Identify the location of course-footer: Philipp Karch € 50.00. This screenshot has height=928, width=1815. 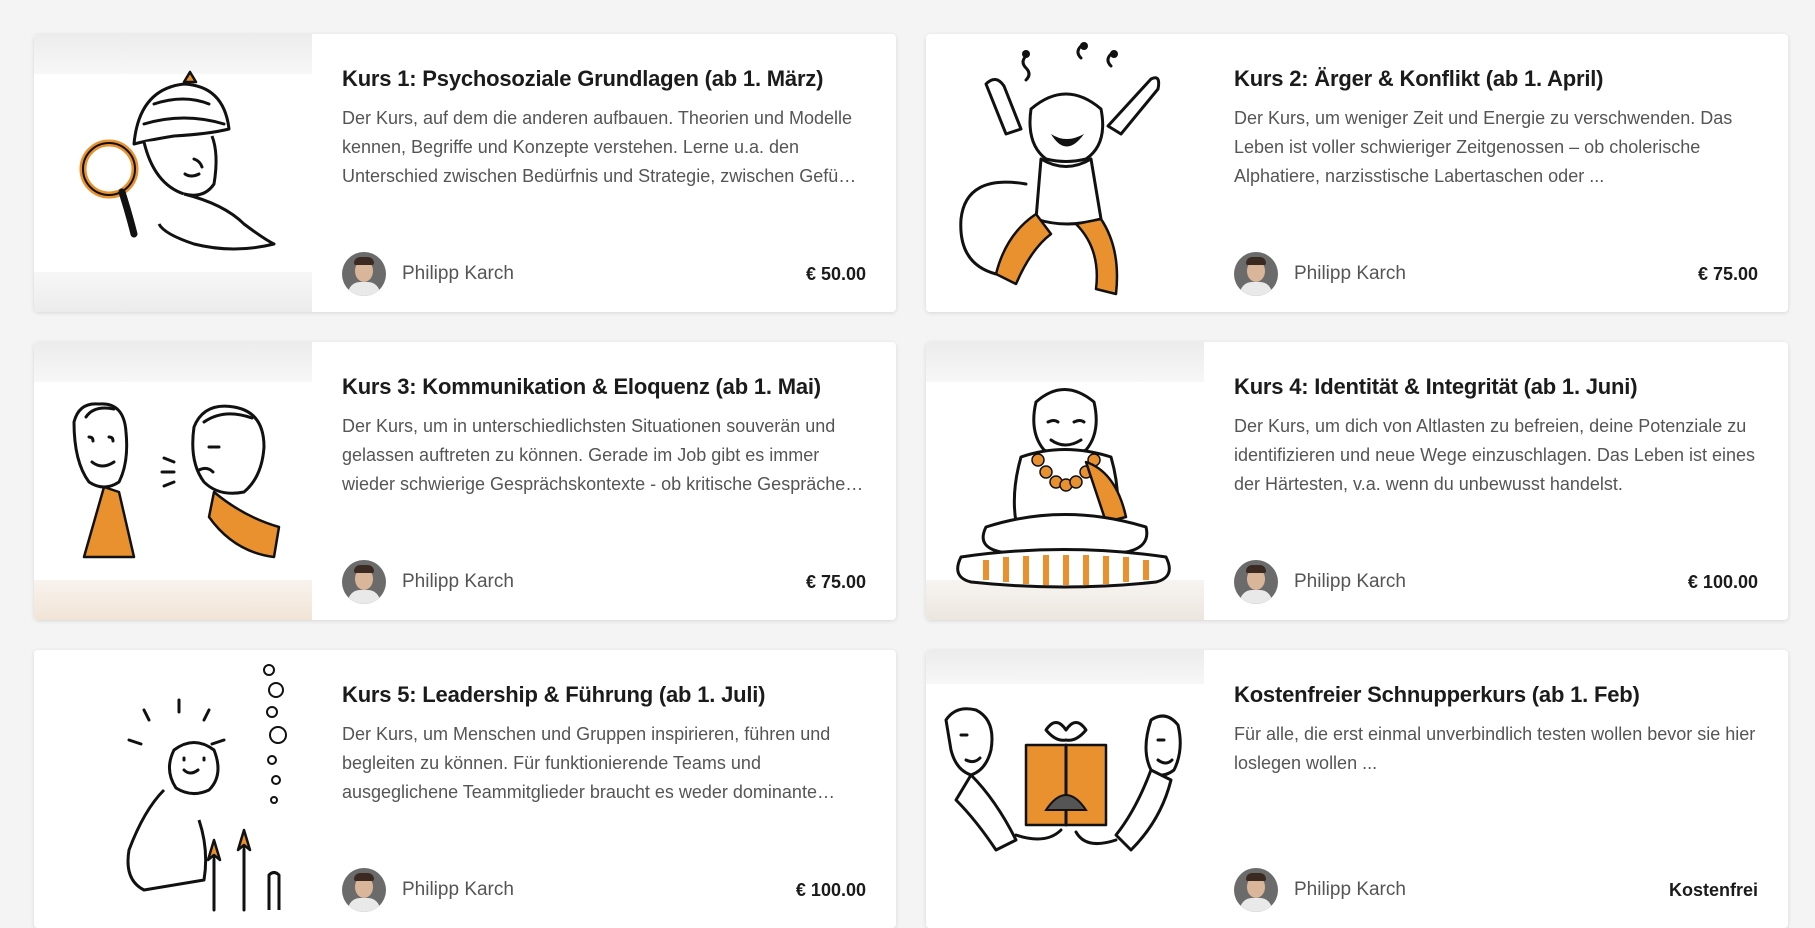
(604, 274).